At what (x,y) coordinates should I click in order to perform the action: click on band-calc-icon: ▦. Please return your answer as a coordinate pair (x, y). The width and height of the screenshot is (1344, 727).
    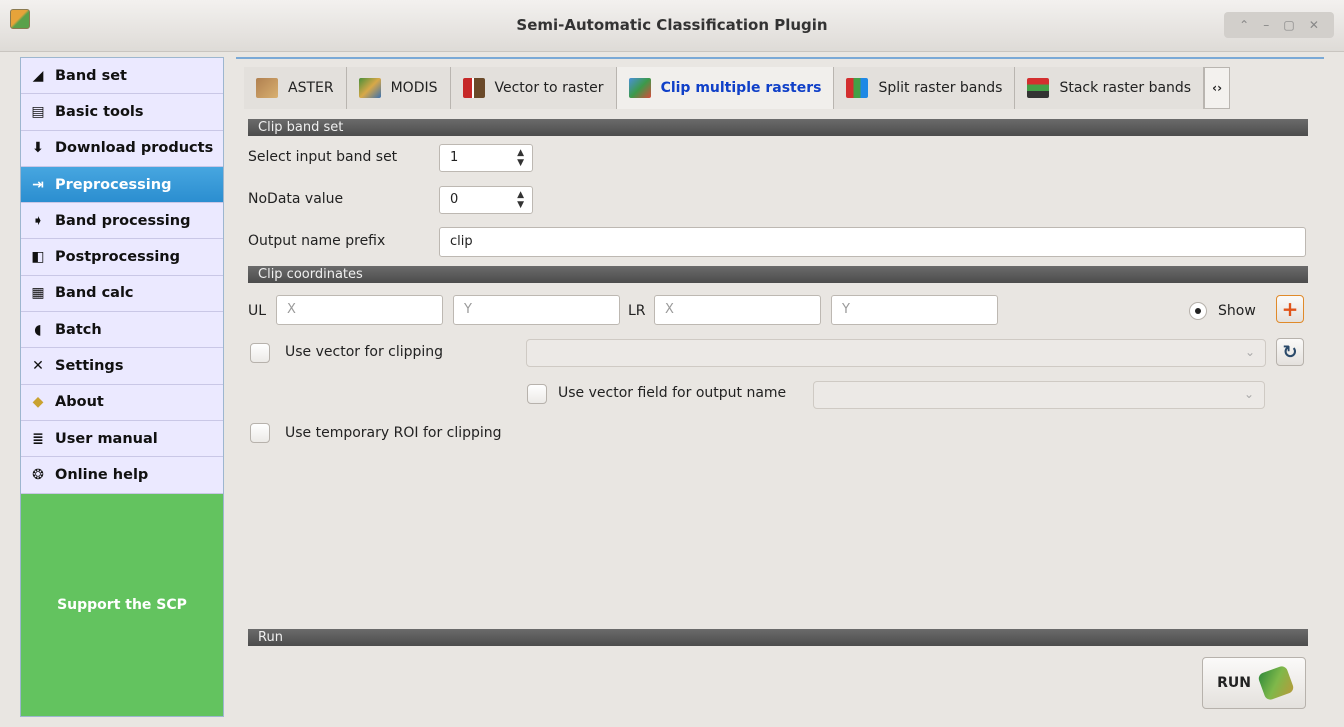
    Looking at the image, I should click on (38, 293).